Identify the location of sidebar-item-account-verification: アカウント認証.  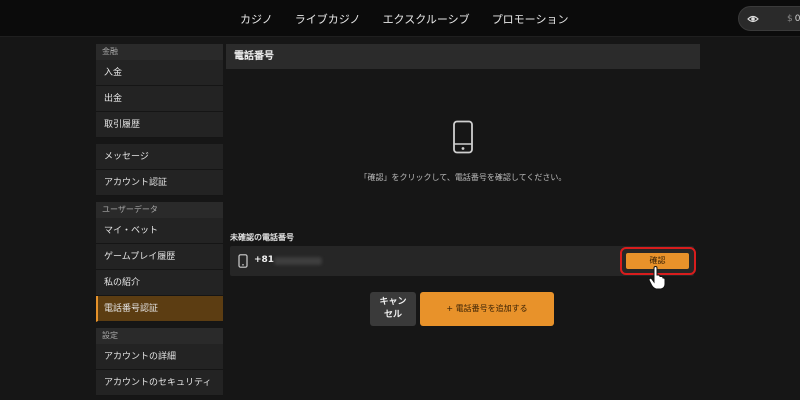
(159, 183).